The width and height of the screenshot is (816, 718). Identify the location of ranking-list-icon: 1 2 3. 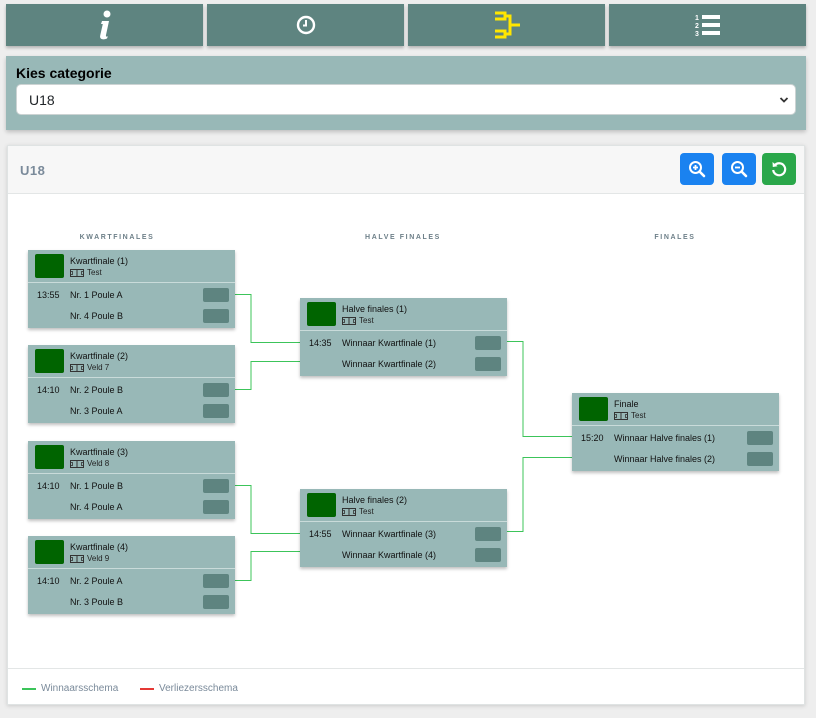
(707, 26).